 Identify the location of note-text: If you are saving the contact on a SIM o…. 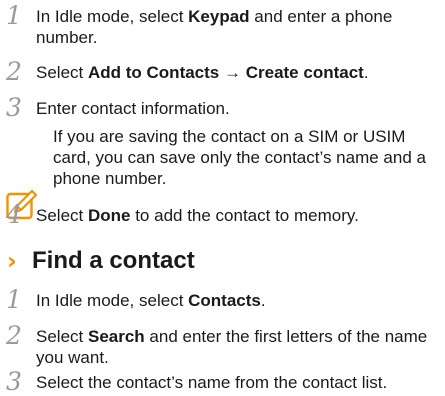
(239, 157).